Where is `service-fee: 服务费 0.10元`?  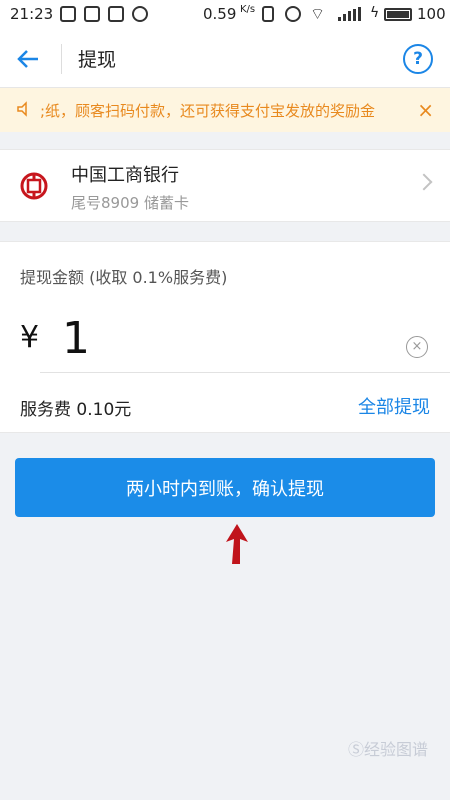 service-fee: 服务费 0.10元 is located at coordinates (76, 410).